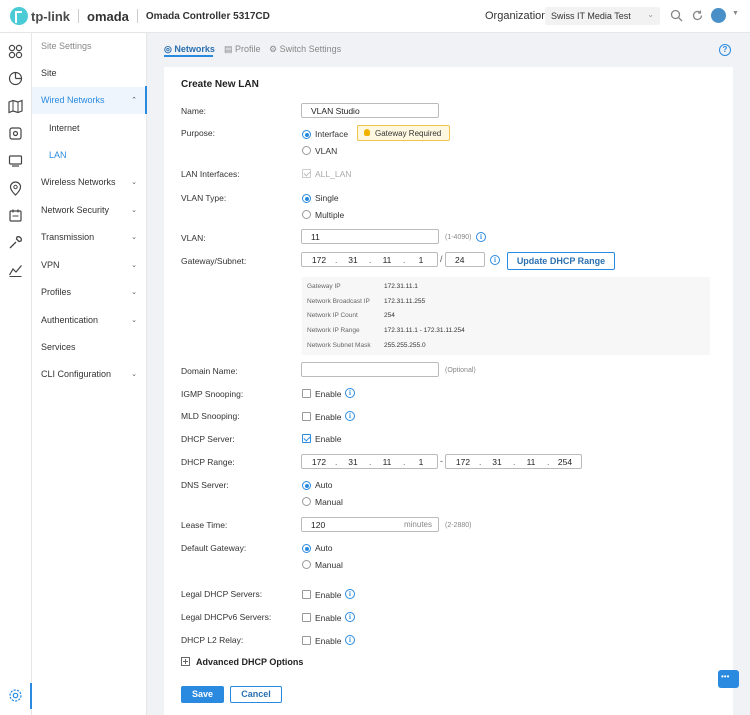 The height and width of the screenshot is (715, 750). I want to click on sidebar-item-site: Site, so click(89, 73).